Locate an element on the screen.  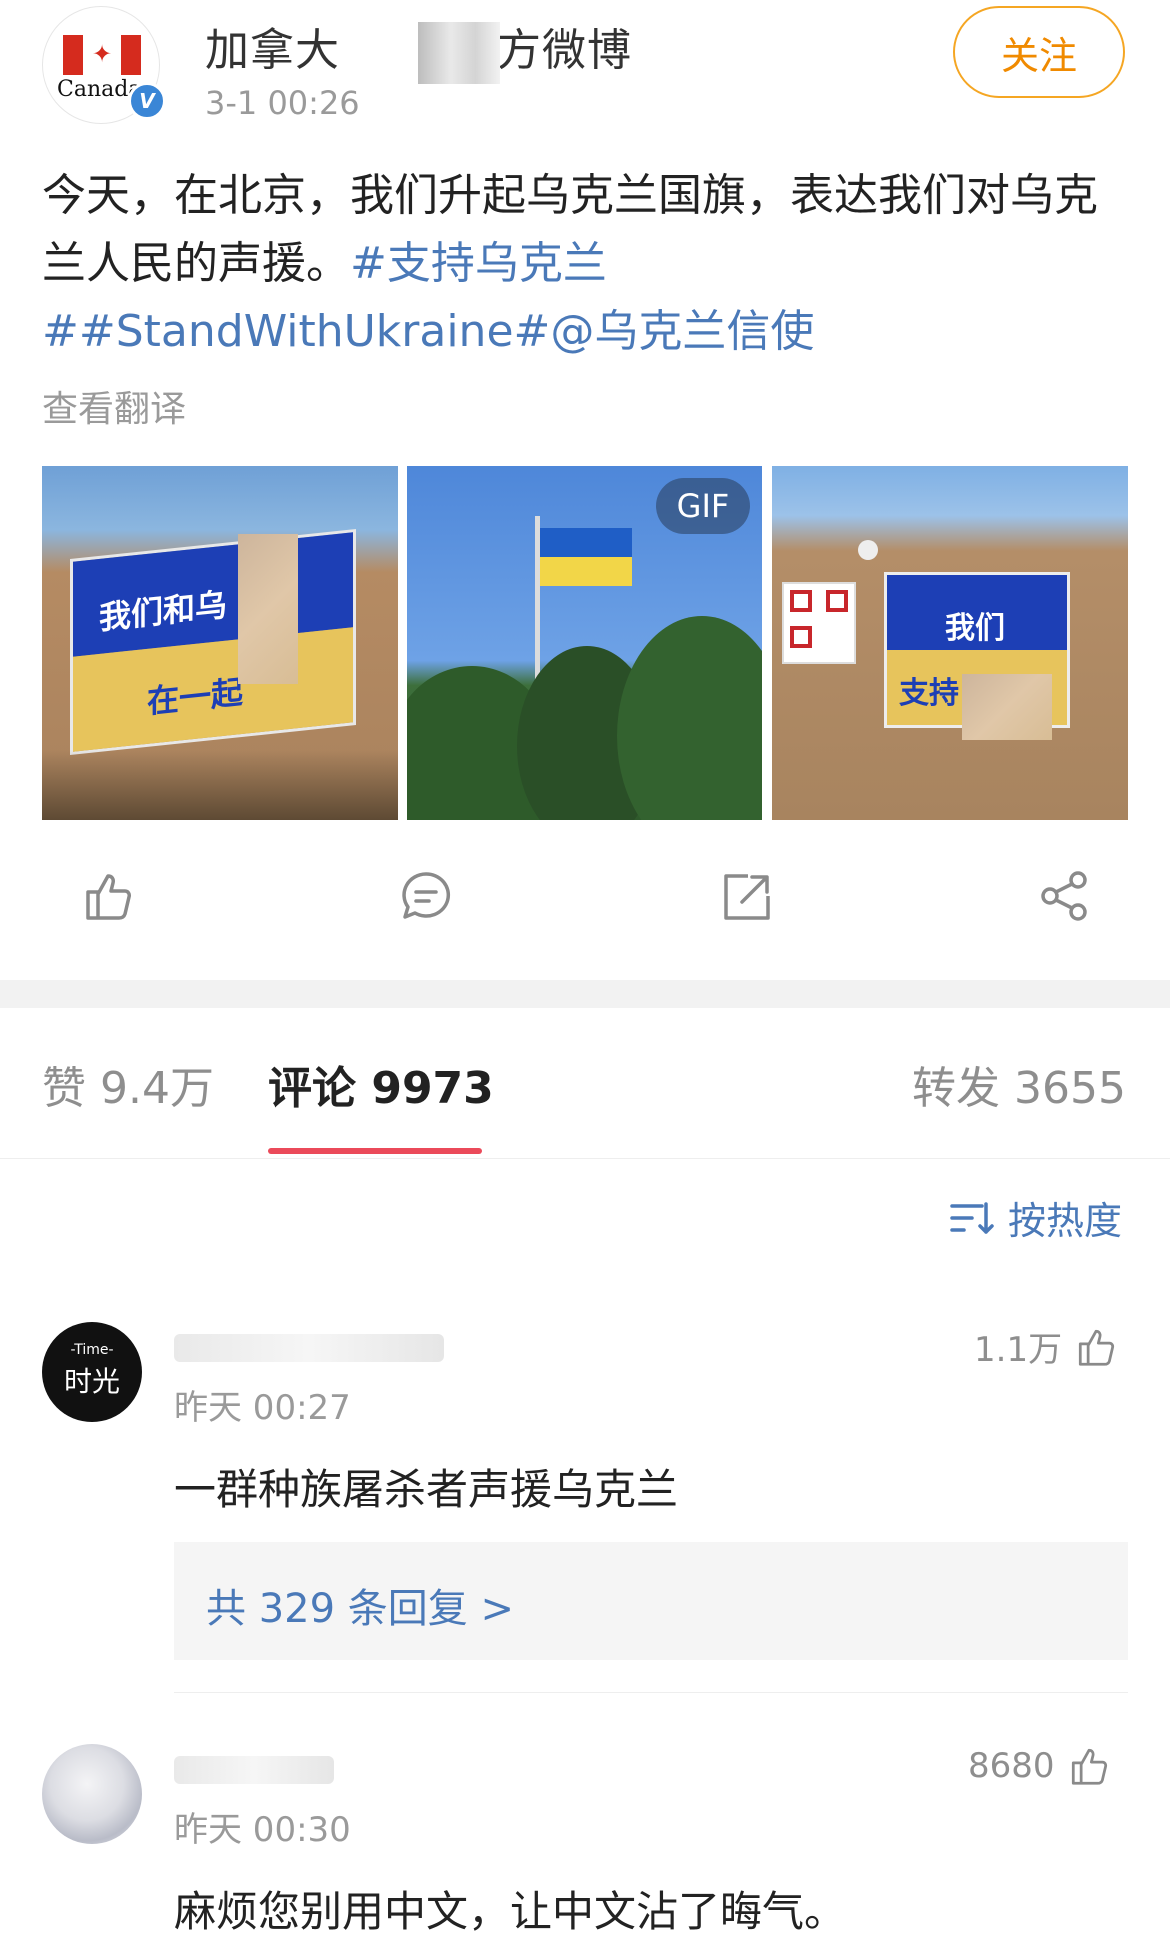
comment-icon is located at coordinates (426, 896).